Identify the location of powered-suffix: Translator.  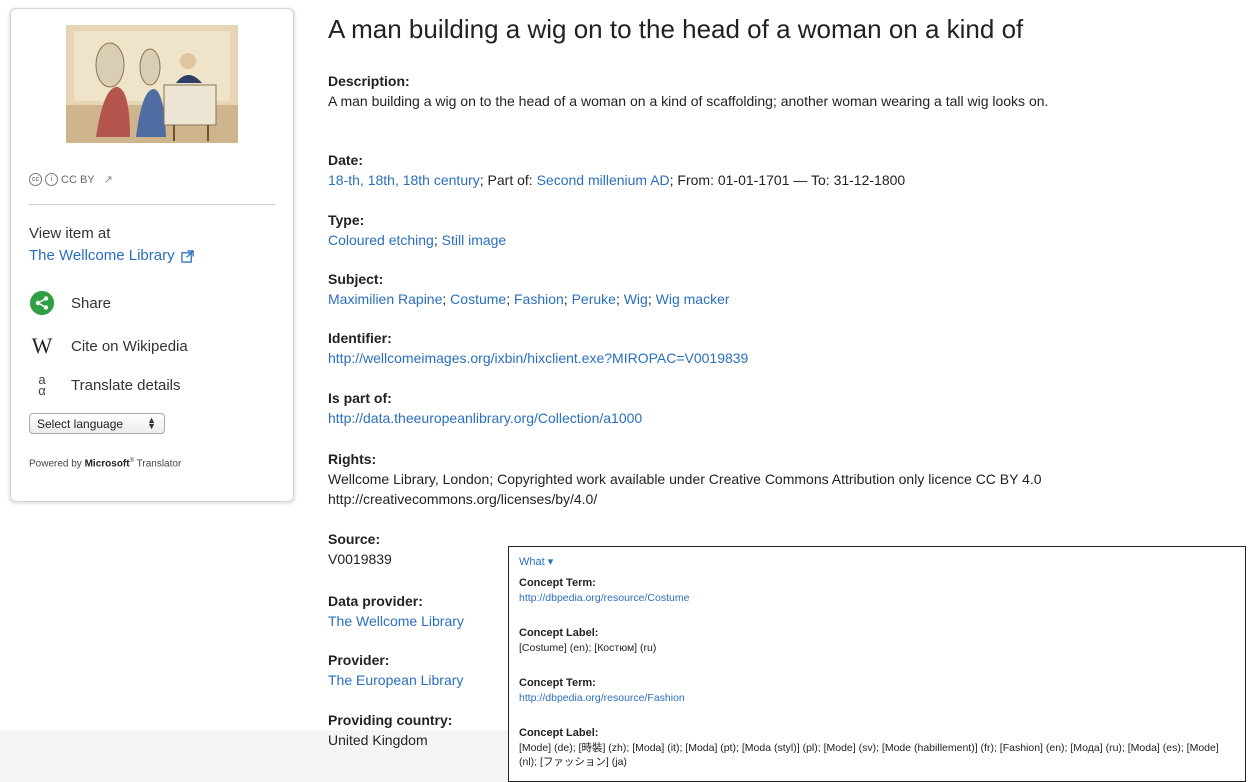
(159, 464).